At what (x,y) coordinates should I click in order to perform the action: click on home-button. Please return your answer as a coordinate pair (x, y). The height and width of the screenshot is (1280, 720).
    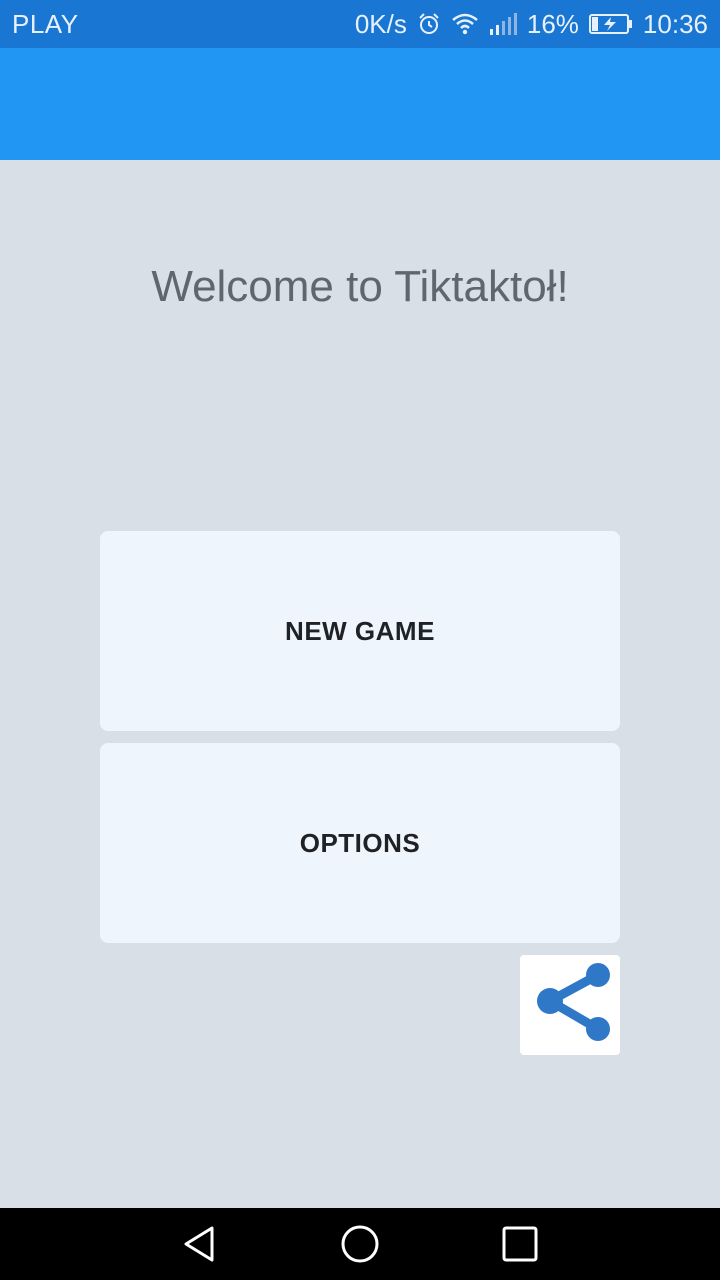
    Looking at the image, I should click on (360, 1246).